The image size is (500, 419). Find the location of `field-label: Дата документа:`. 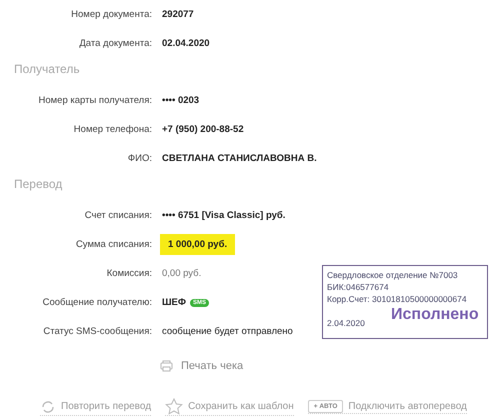

field-label: Дата документа: is located at coordinates (115, 43).